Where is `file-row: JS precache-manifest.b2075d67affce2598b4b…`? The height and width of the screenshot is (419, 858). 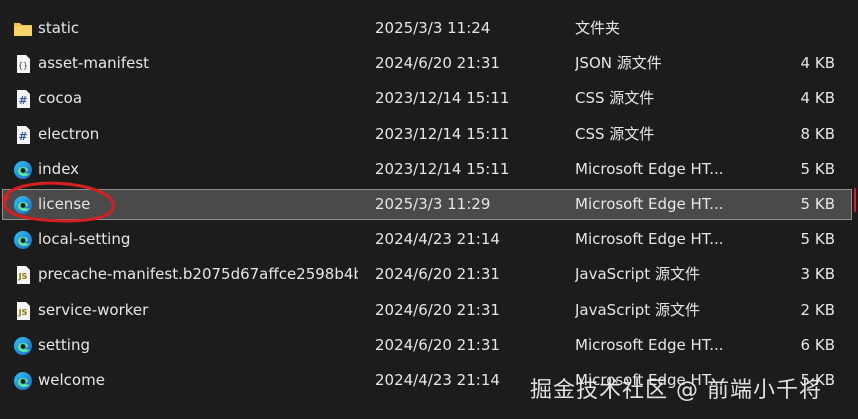
file-row: JS precache-manifest.b2075d67affce2598b4b… is located at coordinates (429, 274).